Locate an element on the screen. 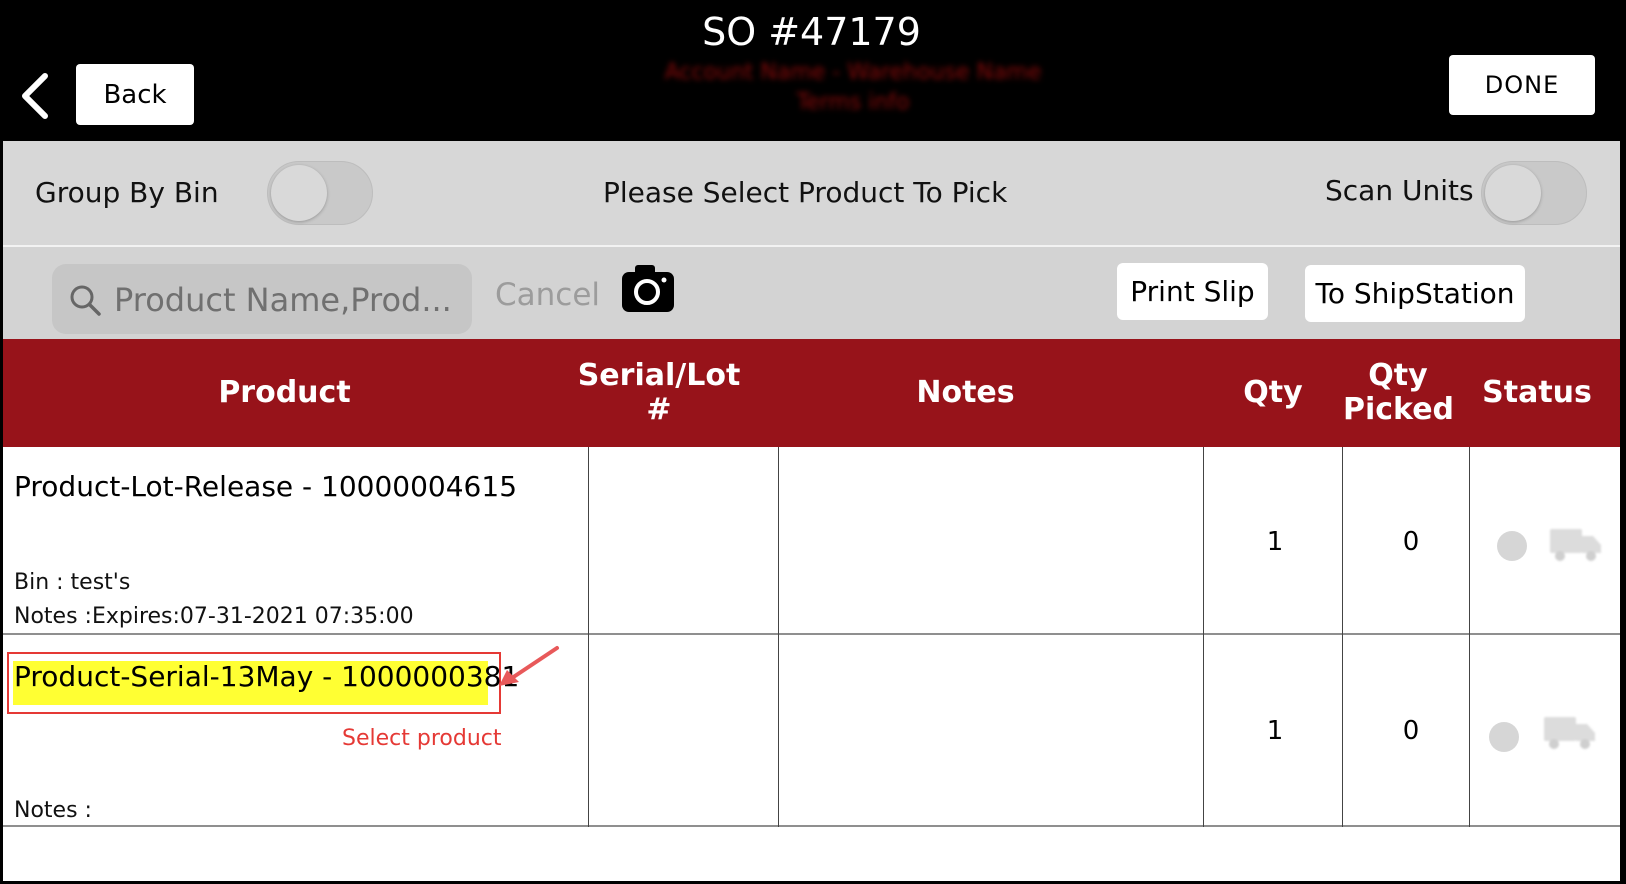 The image size is (1626, 884). product-name: Product-Serial-13May - 1000000381 is located at coordinates (266, 676).